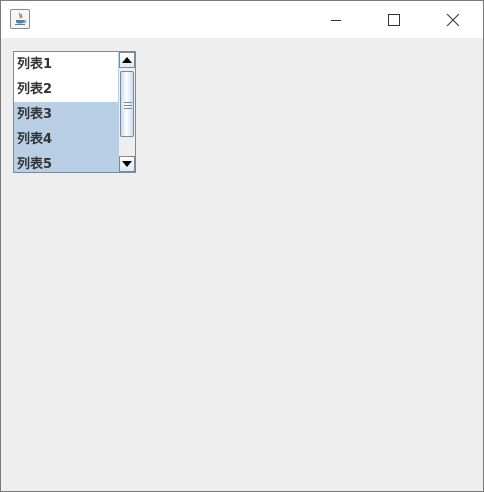  I want to click on java-app-icon, so click(20, 19).